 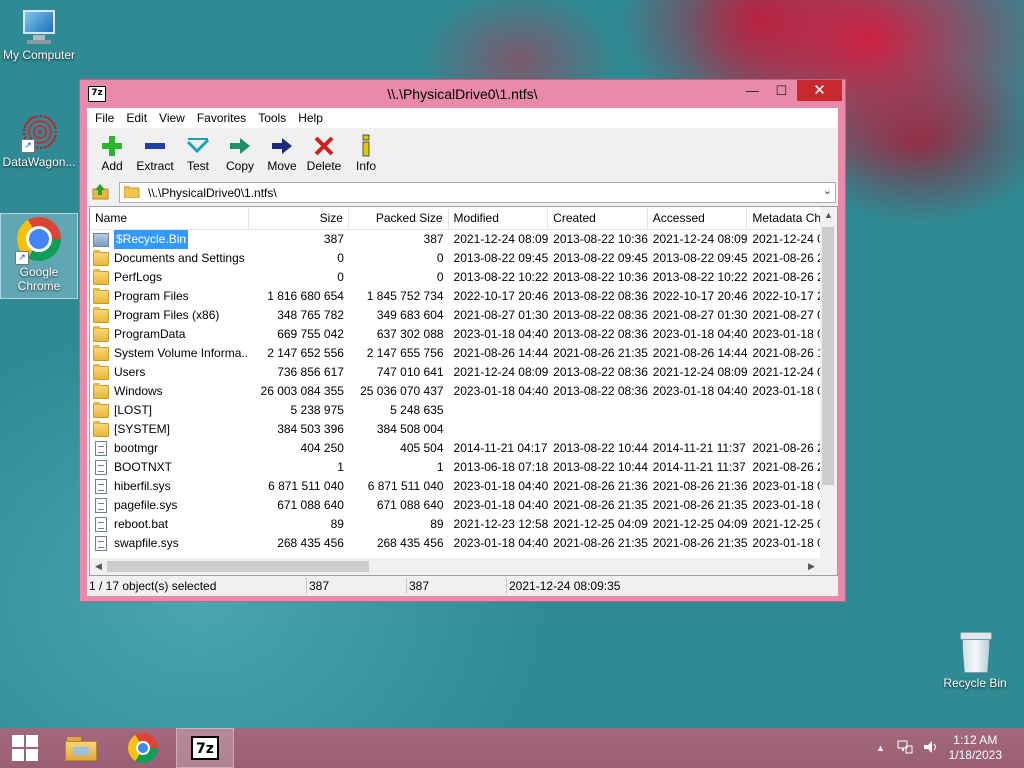 What do you see at coordinates (112, 154) in the screenshot?
I see `add-button: Add` at bounding box center [112, 154].